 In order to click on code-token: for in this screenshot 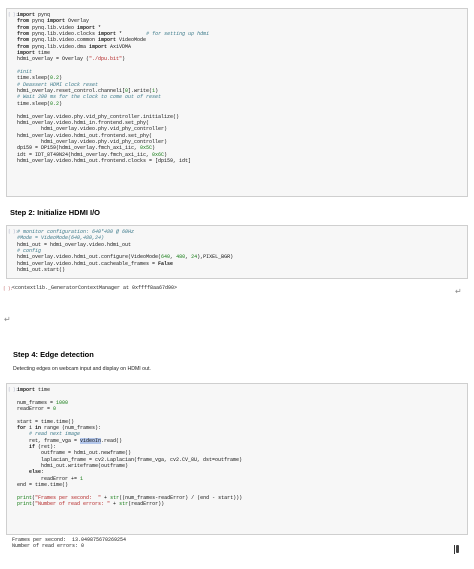, I will do `click(22, 428)`.